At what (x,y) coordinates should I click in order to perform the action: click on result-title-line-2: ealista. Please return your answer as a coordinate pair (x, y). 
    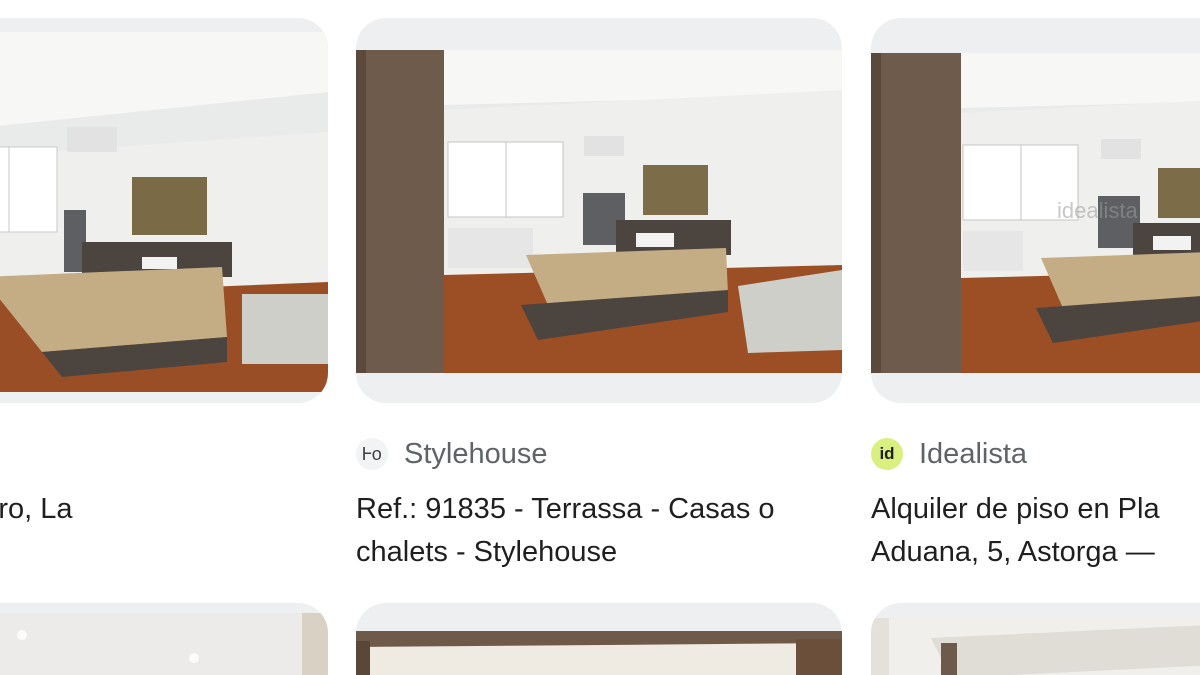
    Looking at the image, I should click on (36, 552).